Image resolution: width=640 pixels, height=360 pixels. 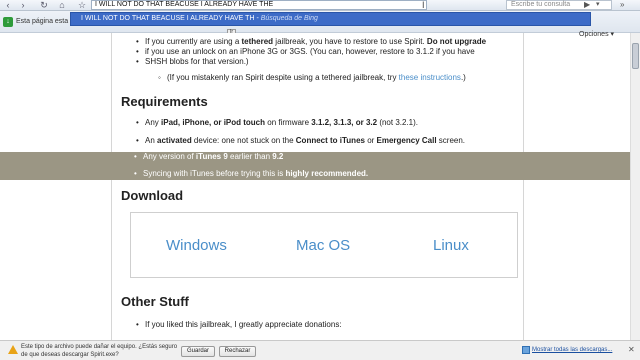 What do you see at coordinates (587, 5) in the screenshot?
I see `search-go-icon: ▶` at bounding box center [587, 5].